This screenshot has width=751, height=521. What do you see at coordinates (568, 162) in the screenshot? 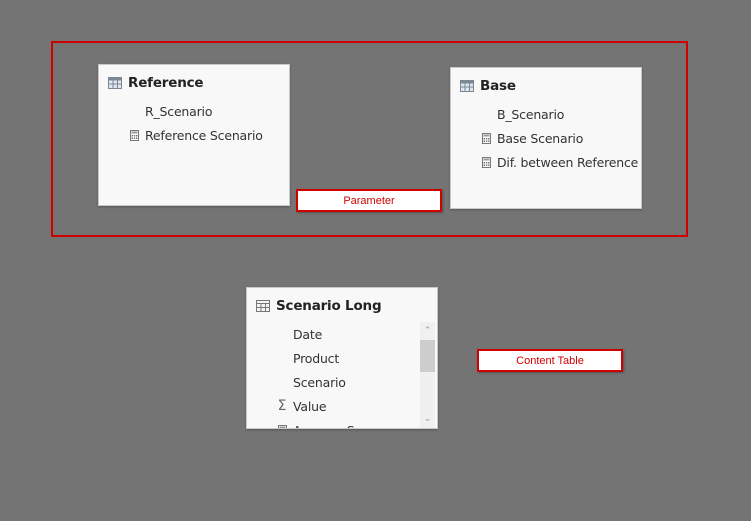
I see `field-label: Dif. between Reference` at bounding box center [568, 162].